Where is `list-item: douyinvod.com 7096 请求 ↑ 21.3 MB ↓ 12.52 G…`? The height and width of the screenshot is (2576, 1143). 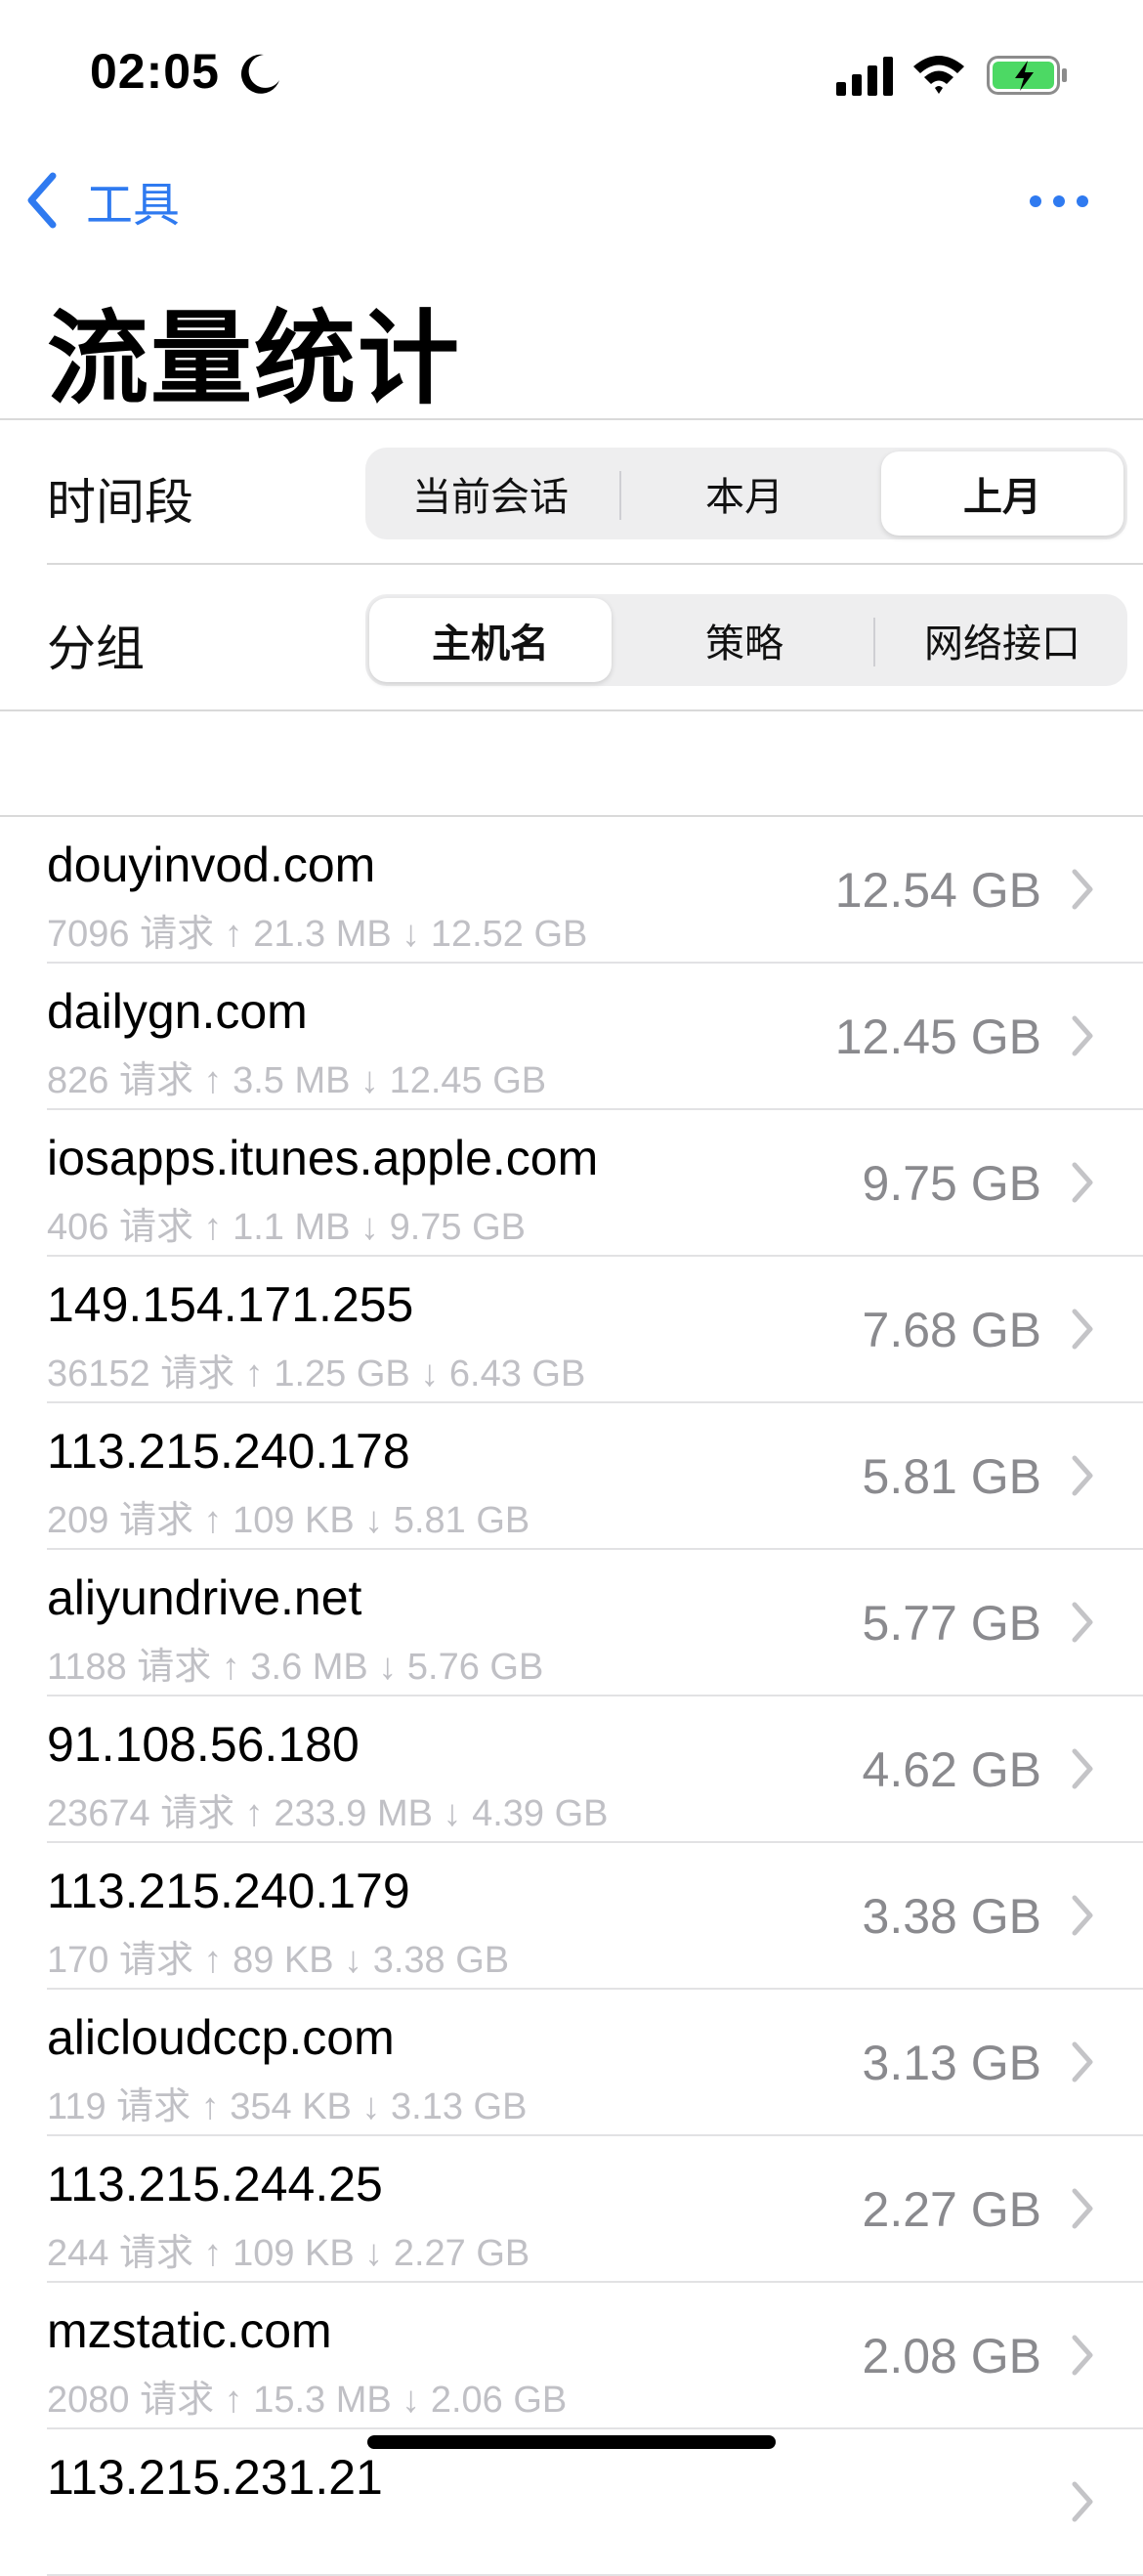
list-item: douyinvod.com 7096 请求 ↑ 21.3 MB ↓ 12.52 G… is located at coordinates (571, 891).